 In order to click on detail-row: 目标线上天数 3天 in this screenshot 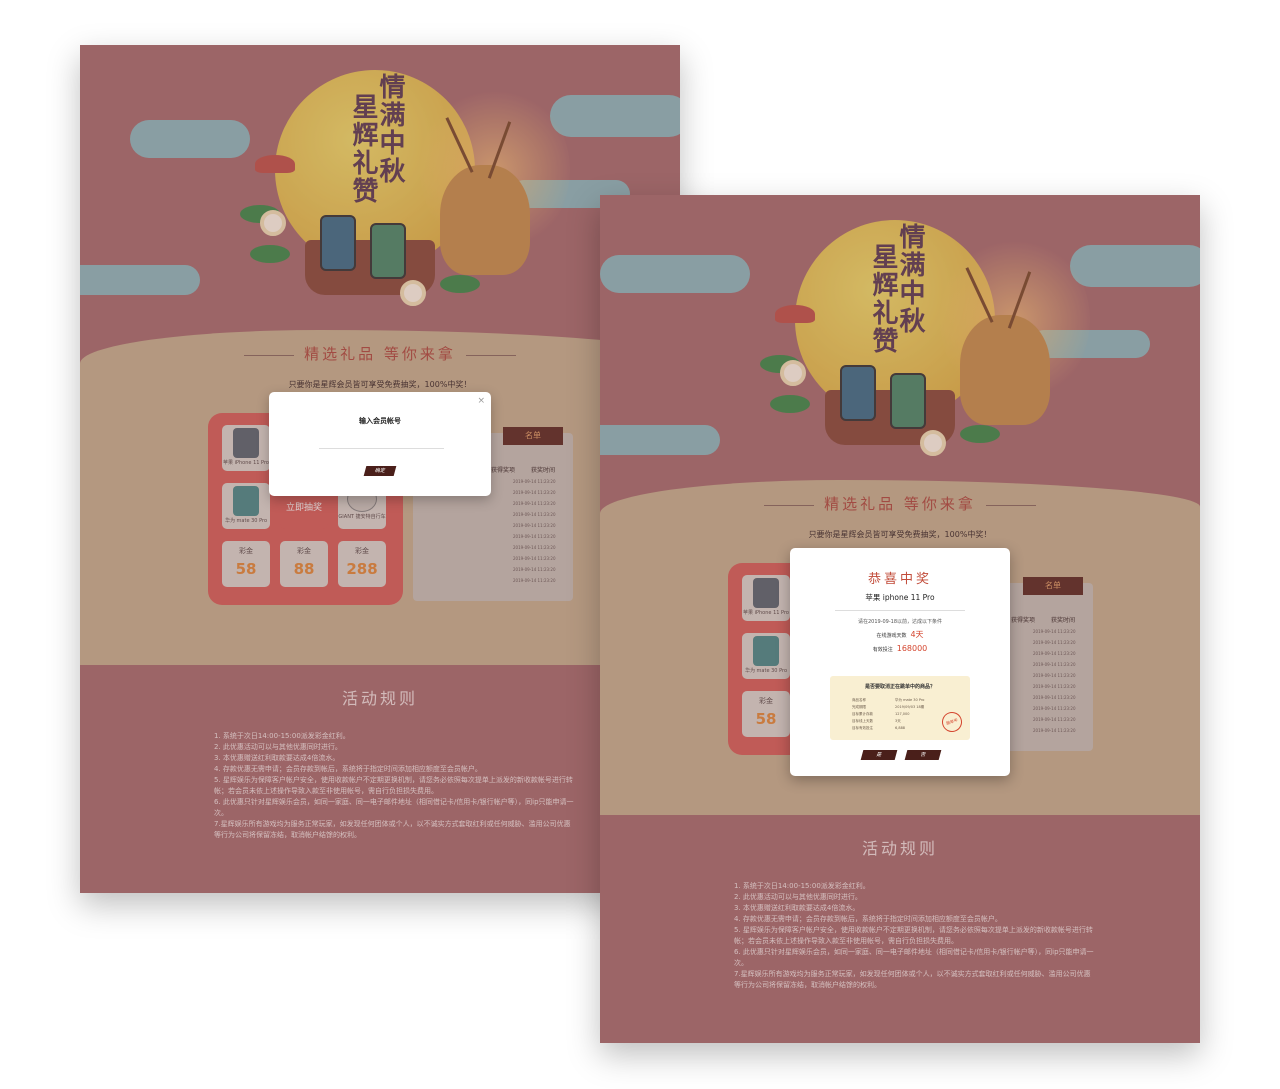, I will do `click(876, 721)`.